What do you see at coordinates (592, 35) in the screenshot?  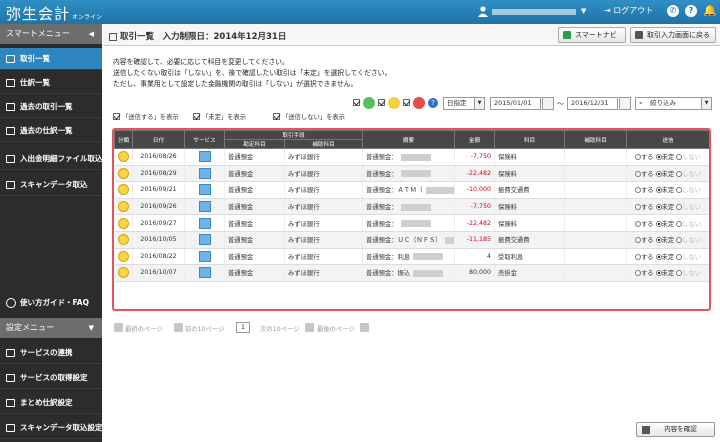 I see `smart-navi-button: スマートナビ` at bounding box center [592, 35].